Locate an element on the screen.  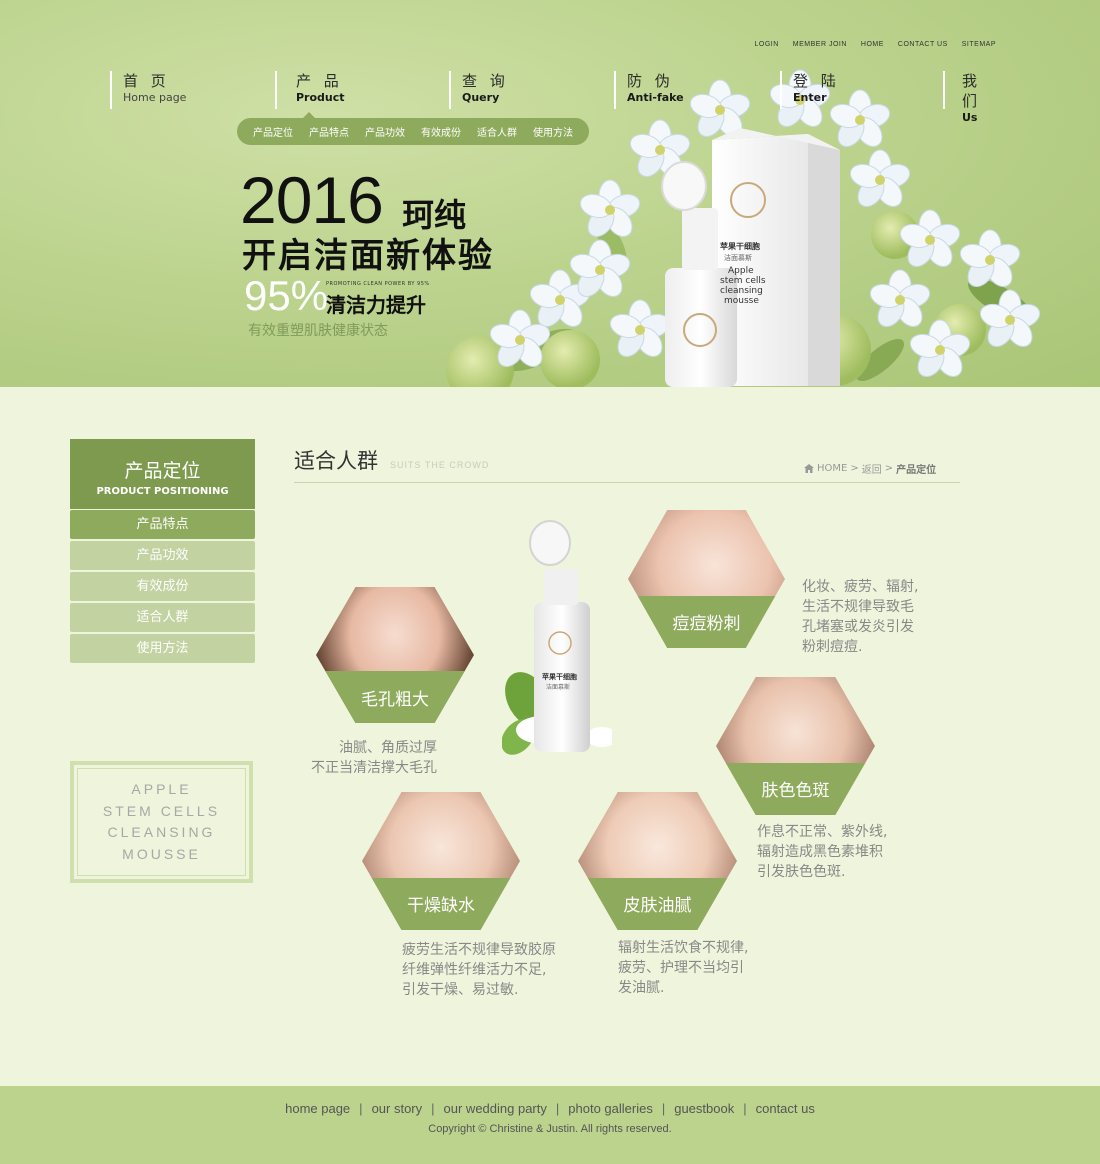
product-name-line: APPLE is located at coordinates (161, 789).